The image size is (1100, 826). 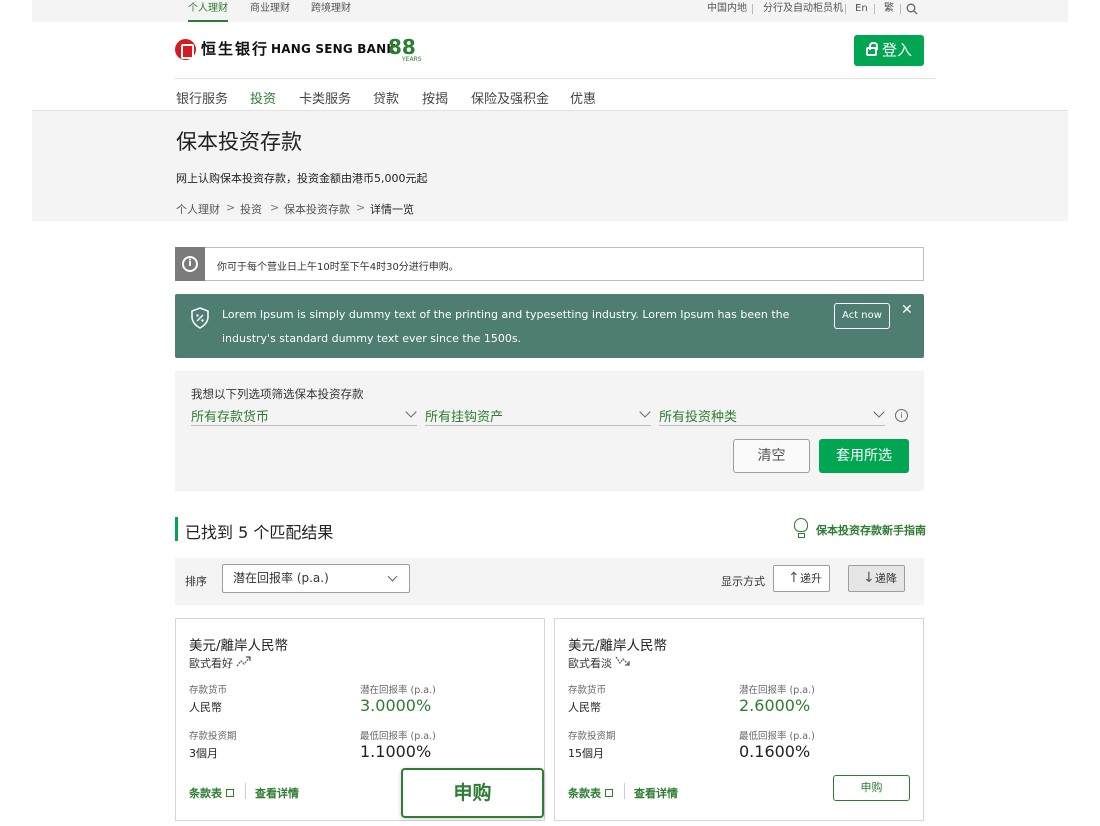 What do you see at coordinates (803, 9) in the screenshot?
I see `branch-atm-link: 分行及自动柜员机` at bounding box center [803, 9].